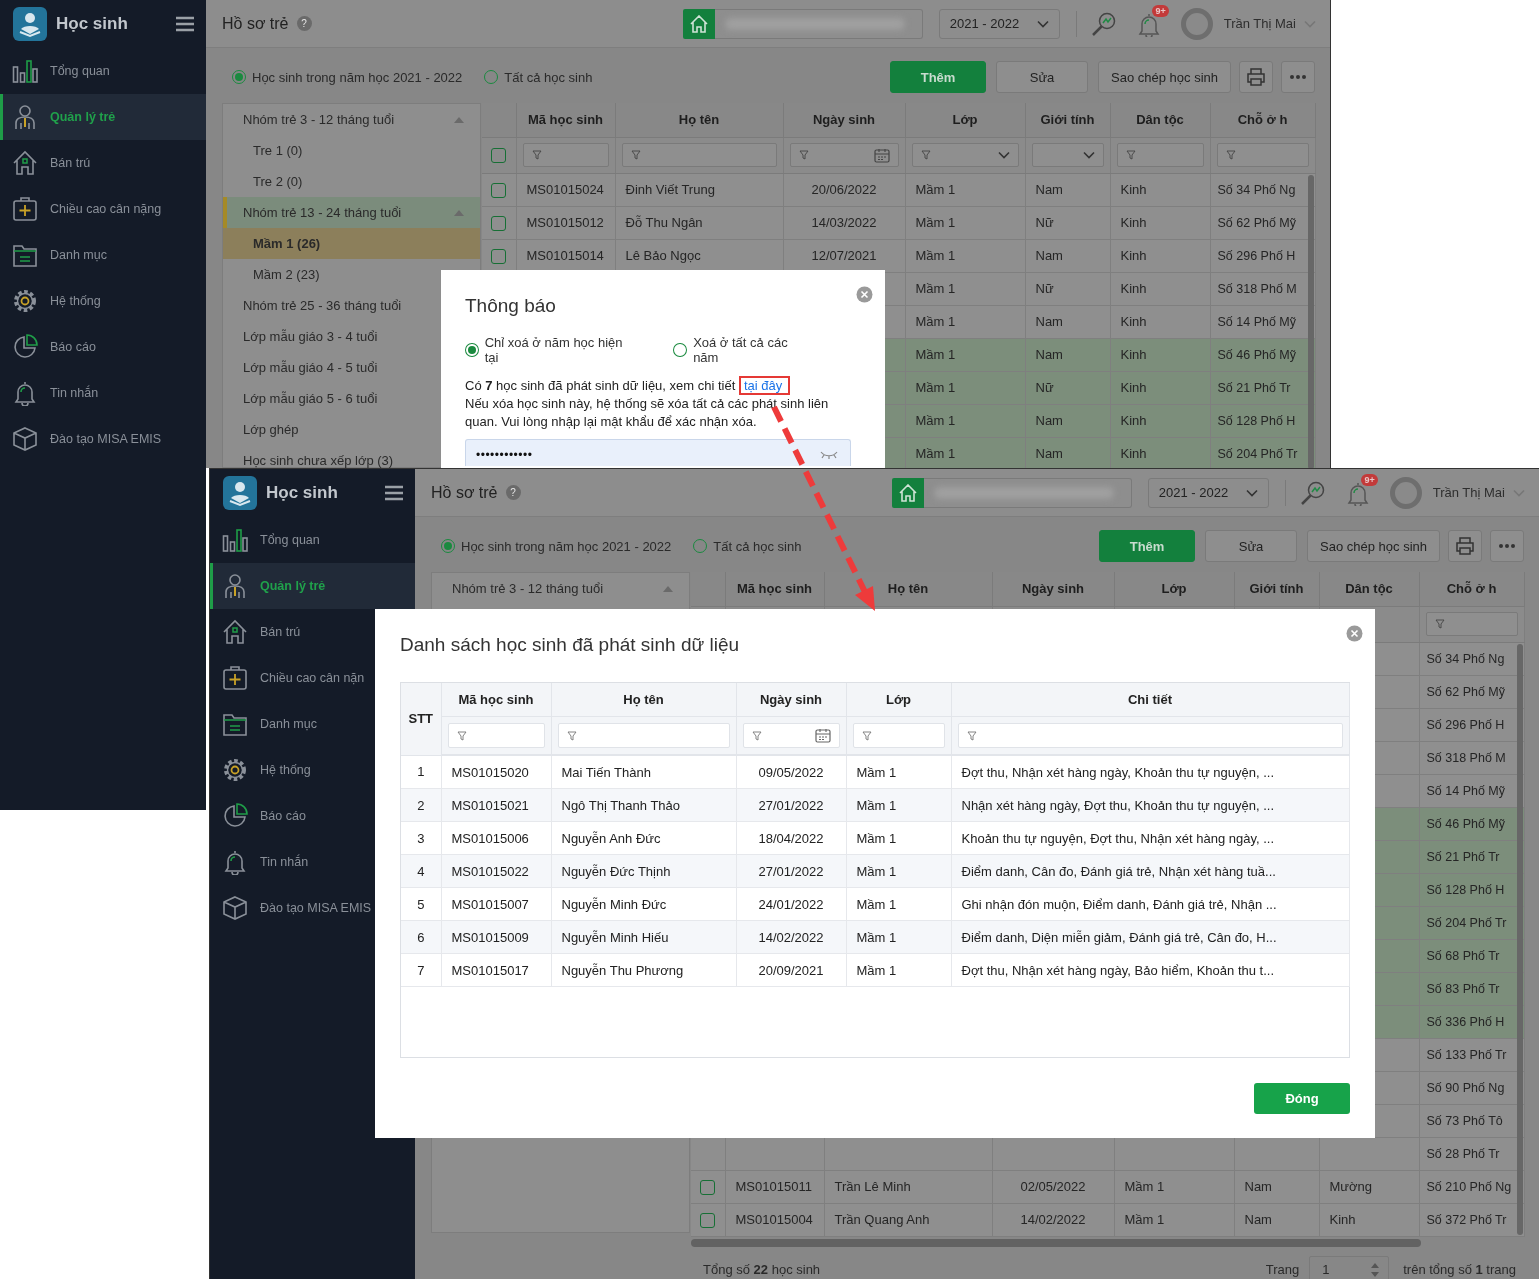 The image size is (1539, 1279). What do you see at coordinates (351, 212) in the screenshot?
I see `tree-item: Nhóm trẻ 13 - 24 tháng tuổi` at bounding box center [351, 212].